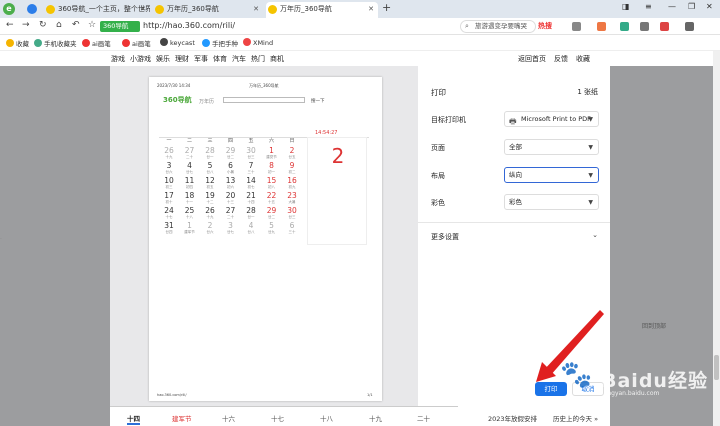 The image size is (720, 426). I want to click on new-tab-button: +, so click(386, 7).